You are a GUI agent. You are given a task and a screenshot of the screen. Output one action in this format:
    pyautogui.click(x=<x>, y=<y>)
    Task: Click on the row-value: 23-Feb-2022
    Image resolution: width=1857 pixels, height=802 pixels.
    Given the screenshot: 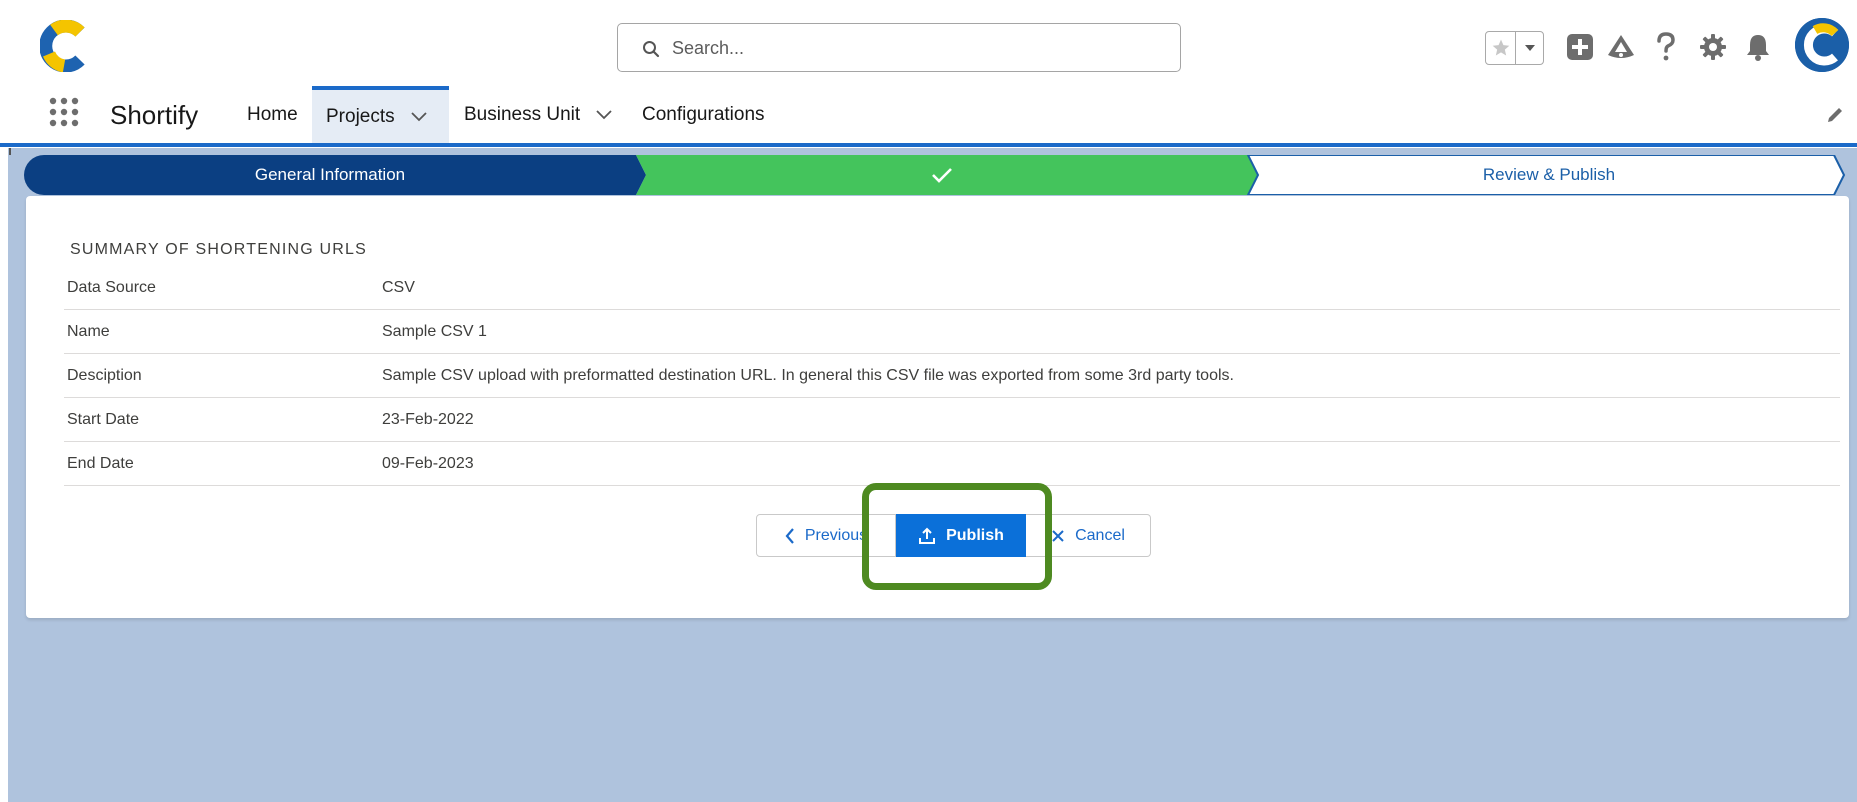 What is the action you would take?
    pyautogui.click(x=428, y=419)
    